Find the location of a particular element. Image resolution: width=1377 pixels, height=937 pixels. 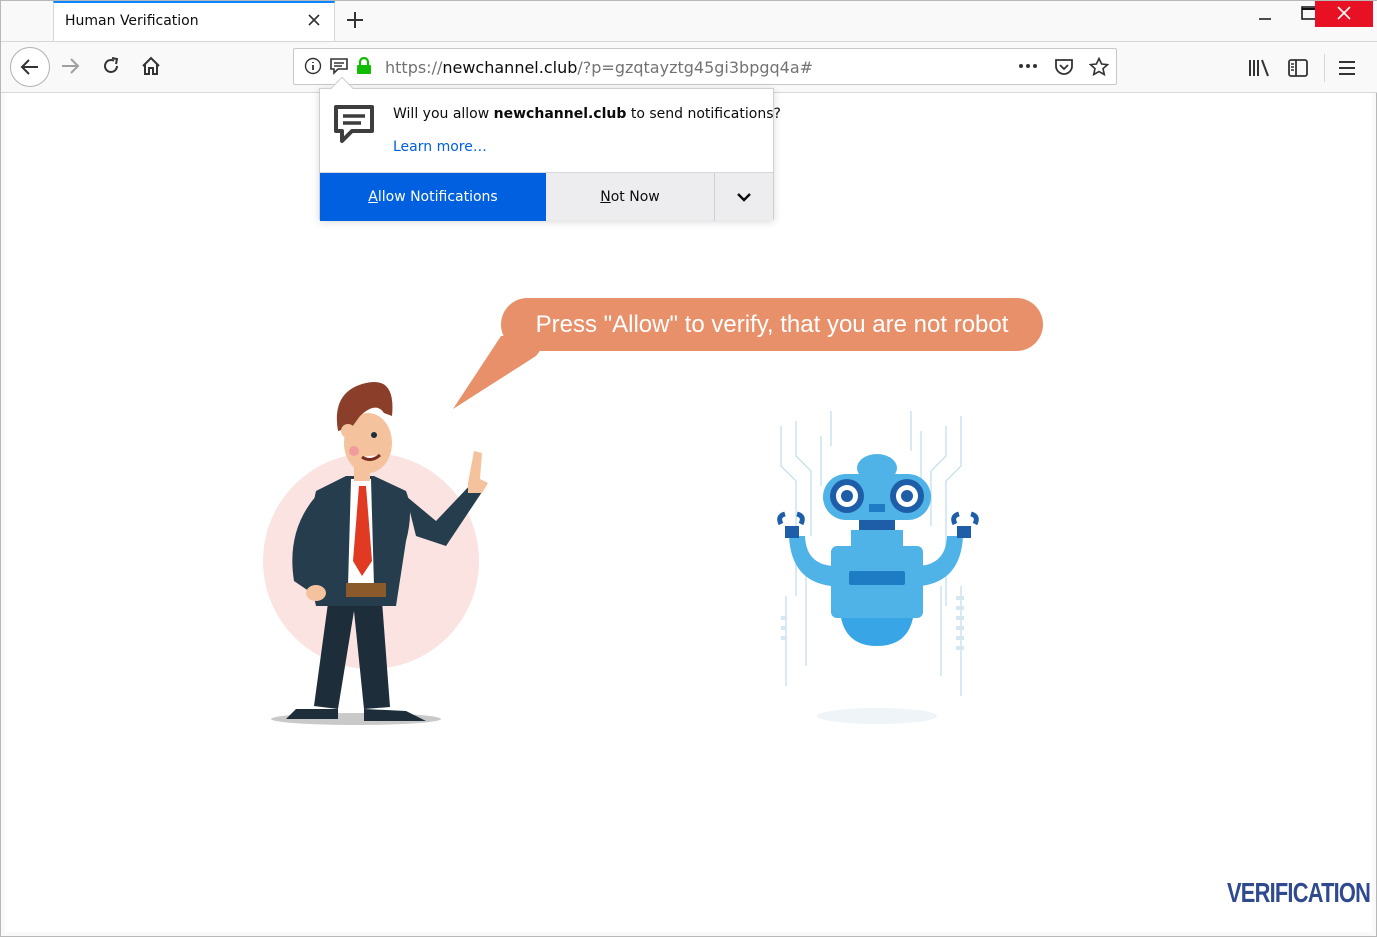

new-tab-button is located at coordinates (355, 20).